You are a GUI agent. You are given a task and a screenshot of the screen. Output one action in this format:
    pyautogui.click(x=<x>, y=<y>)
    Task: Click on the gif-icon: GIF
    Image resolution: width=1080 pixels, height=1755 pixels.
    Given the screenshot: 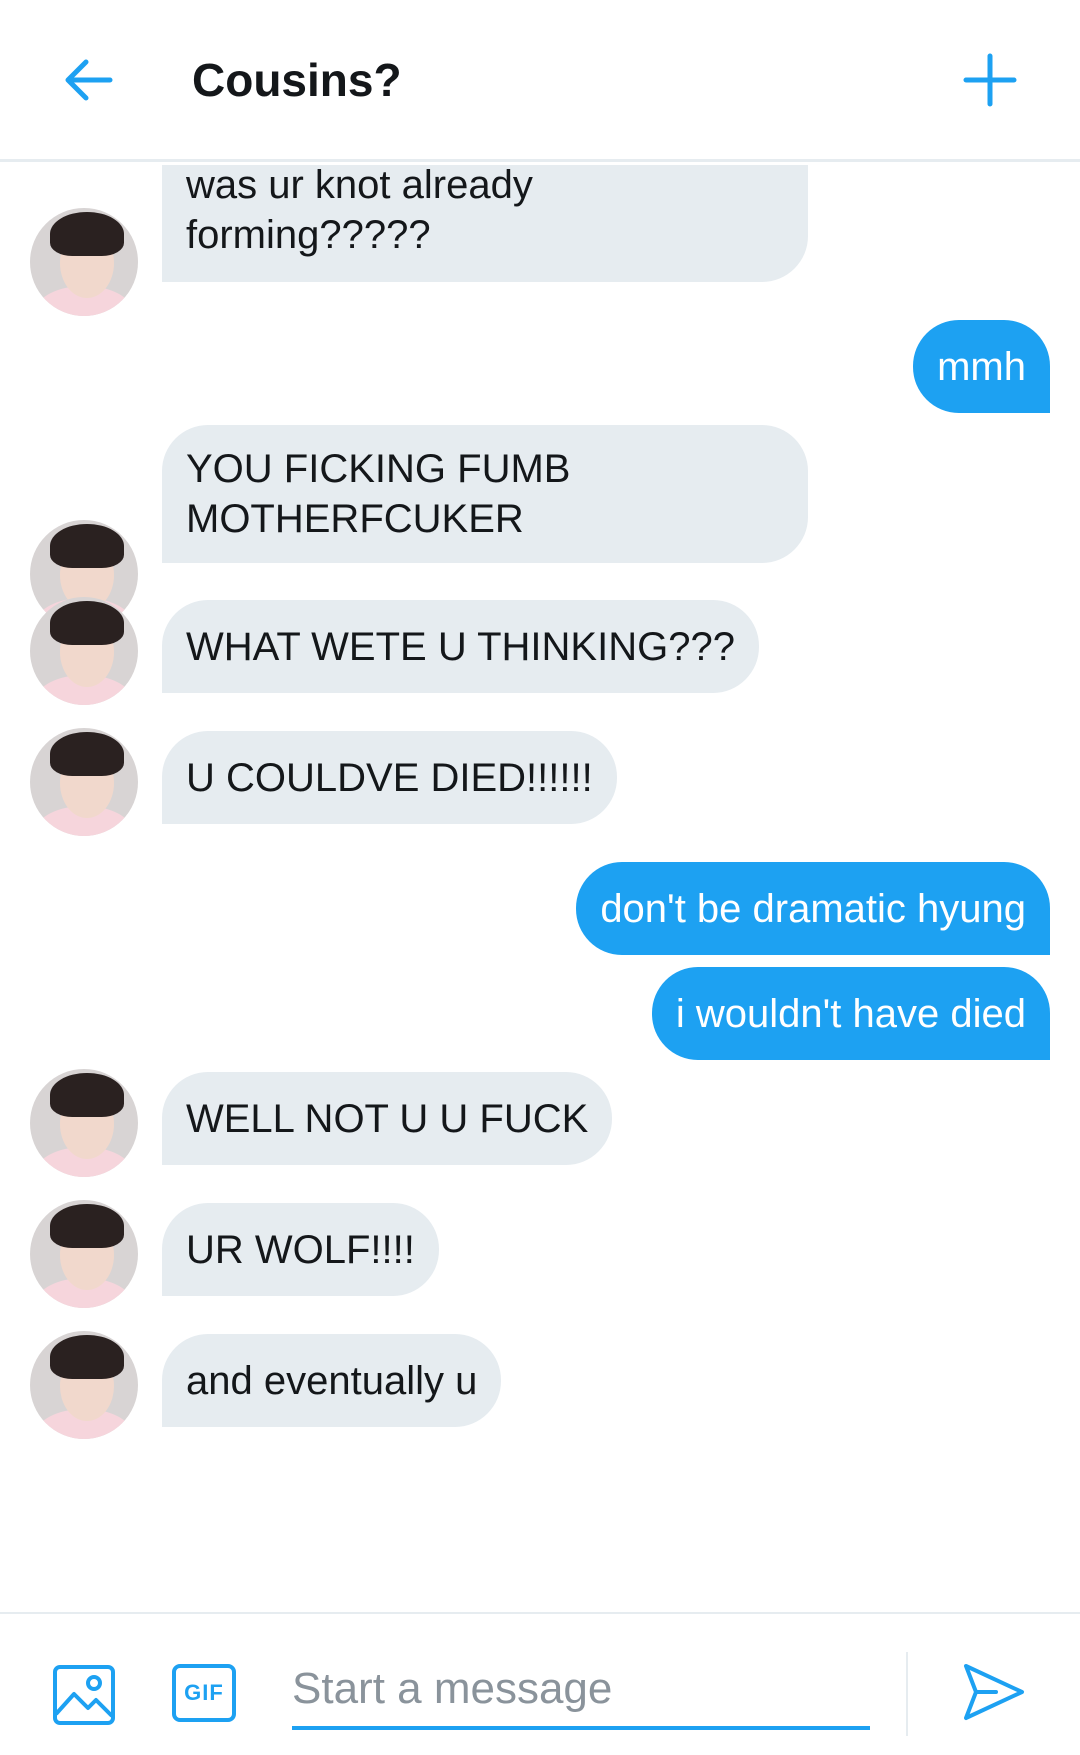 What is the action you would take?
    pyautogui.click(x=204, y=1693)
    